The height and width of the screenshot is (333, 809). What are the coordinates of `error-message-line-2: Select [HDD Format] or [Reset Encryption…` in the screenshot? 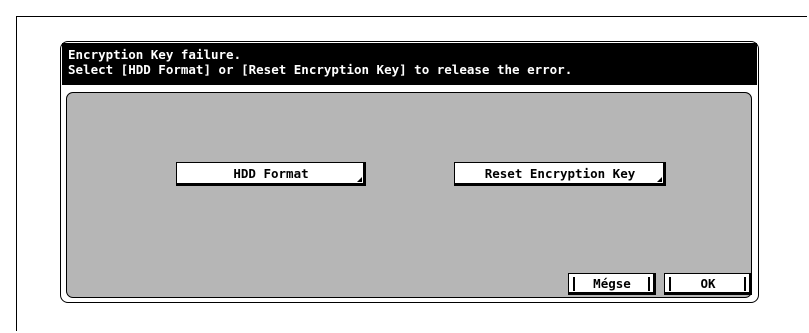 It's located at (320, 69).